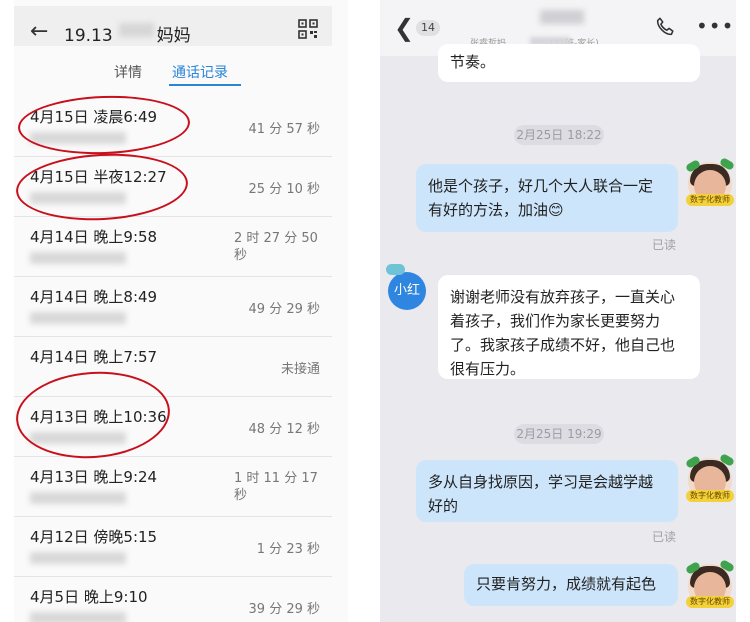 This screenshot has height=622, width=750. What do you see at coordinates (94, 297) in the screenshot?
I see `call-datetime: 4月14日 晚上8:49` at bounding box center [94, 297].